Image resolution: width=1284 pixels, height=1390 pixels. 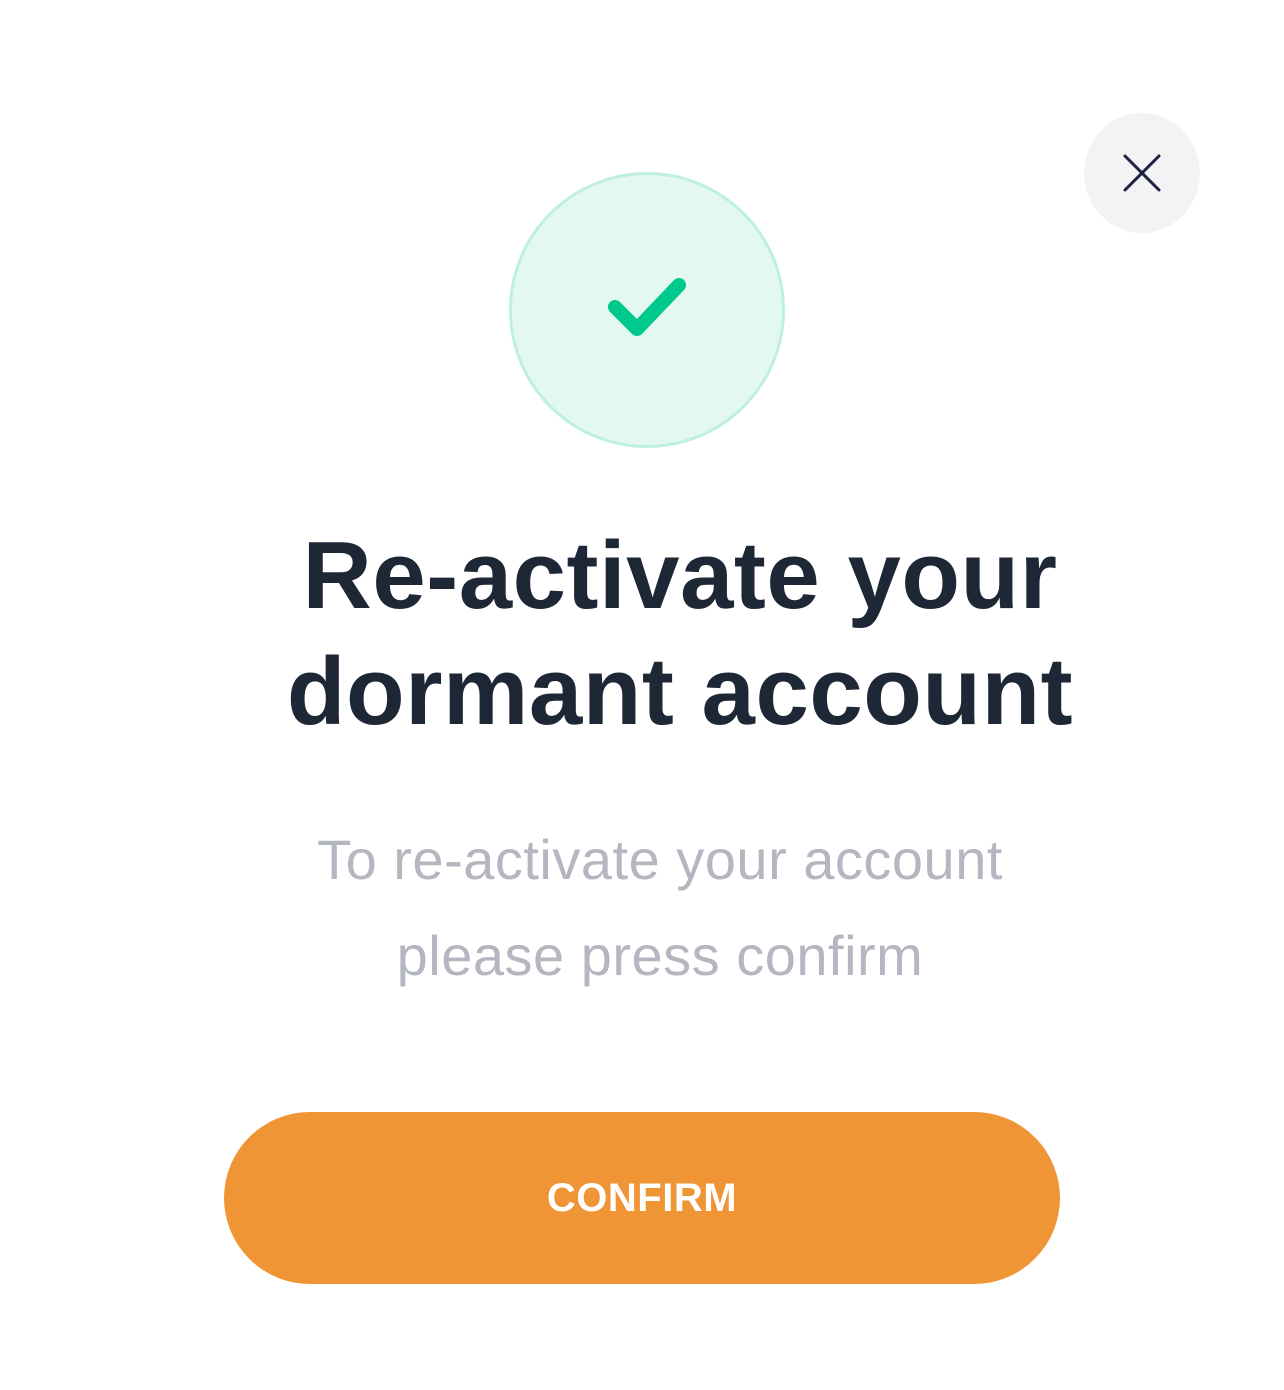 I want to click on close-button, so click(x=1142, y=173).